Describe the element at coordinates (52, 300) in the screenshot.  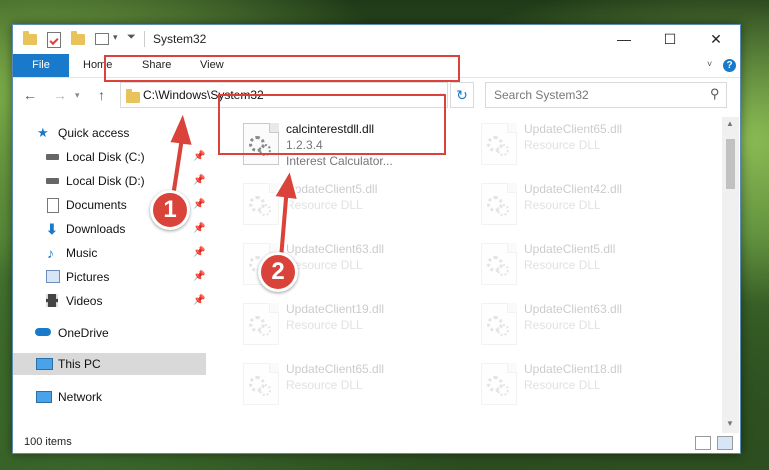
I see `video-icon` at that location.